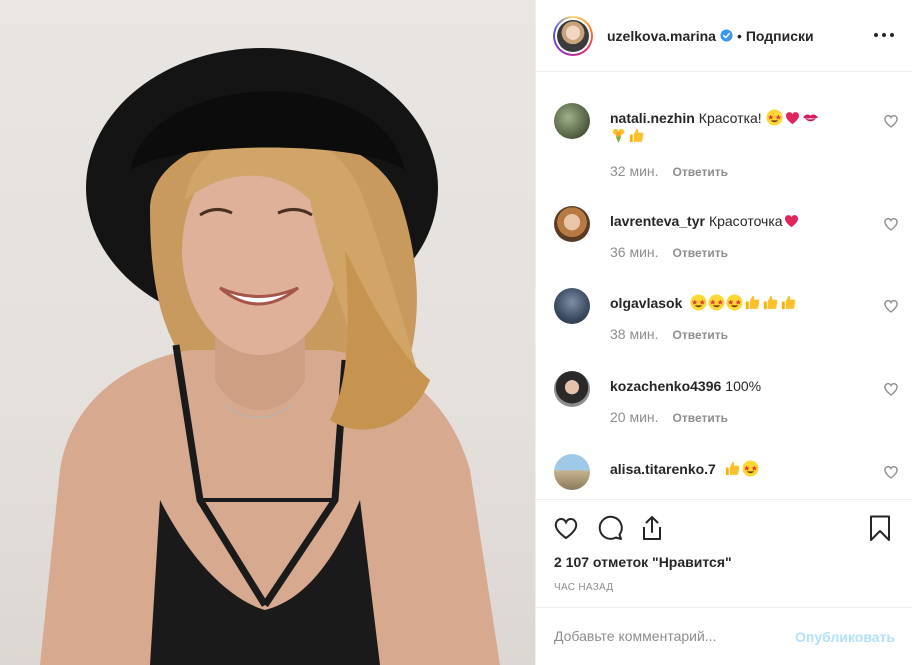 This screenshot has height=665, width=912. What do you see at coordinates (664, 636) in the screenshot?
I see `add-comment-input` at bounding box center [664, 636].